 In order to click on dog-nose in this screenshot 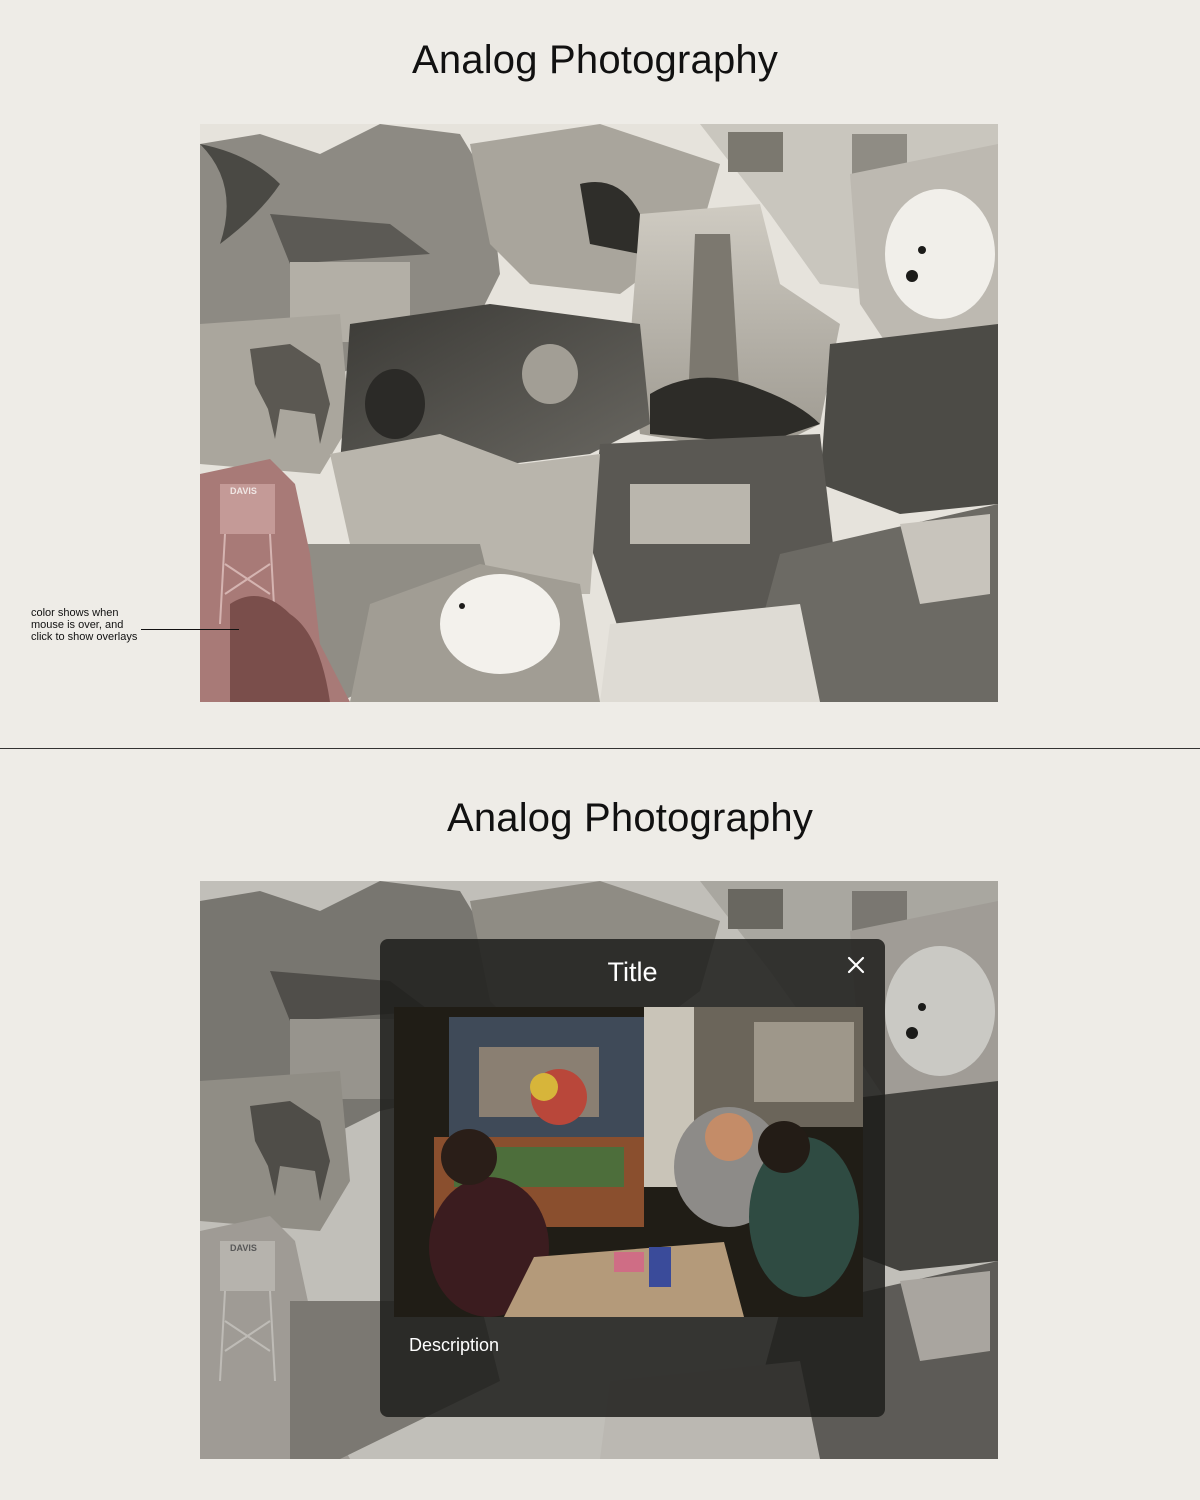, I will do `click(912, 276)`.